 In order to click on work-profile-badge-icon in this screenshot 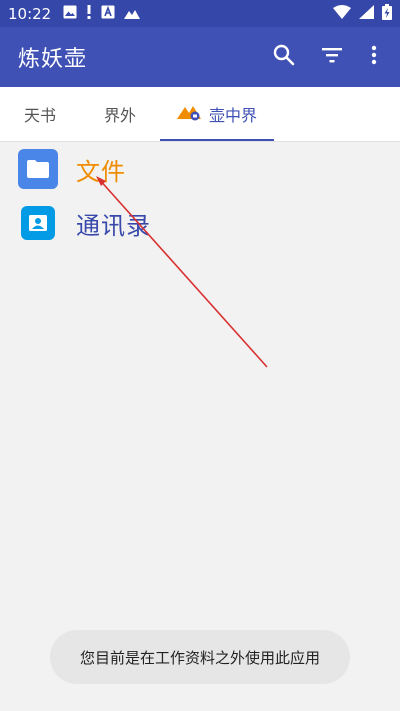, I will do `click(188, 114)`.